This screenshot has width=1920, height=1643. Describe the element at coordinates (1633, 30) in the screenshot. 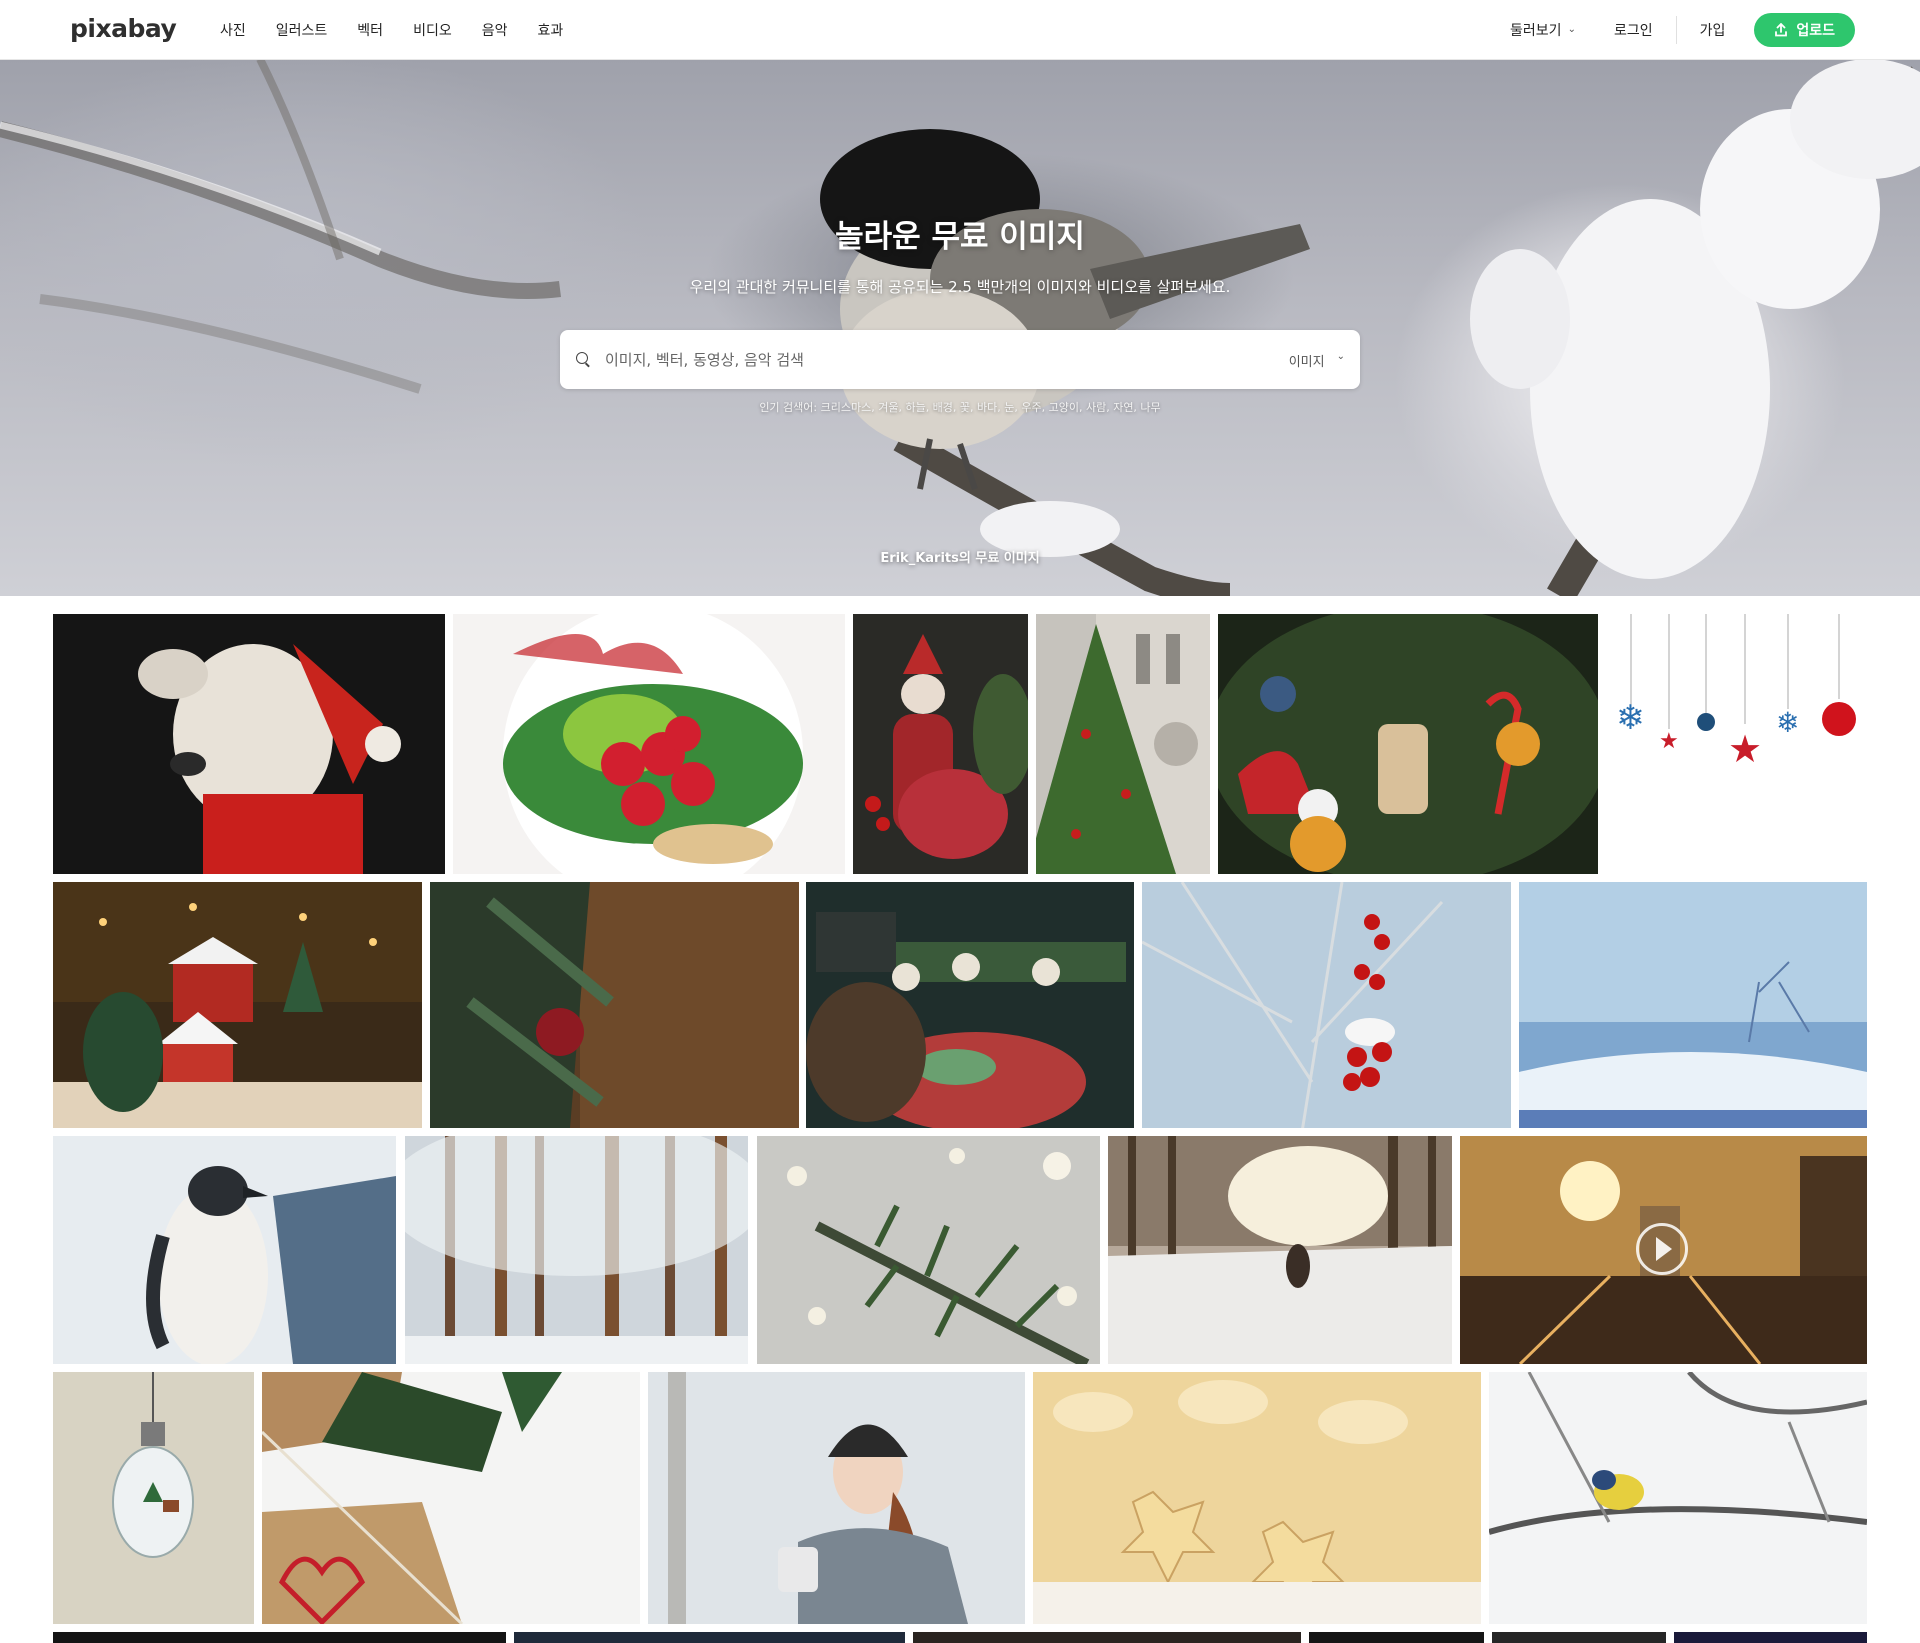

I see `login-link: 로그인` at that location.